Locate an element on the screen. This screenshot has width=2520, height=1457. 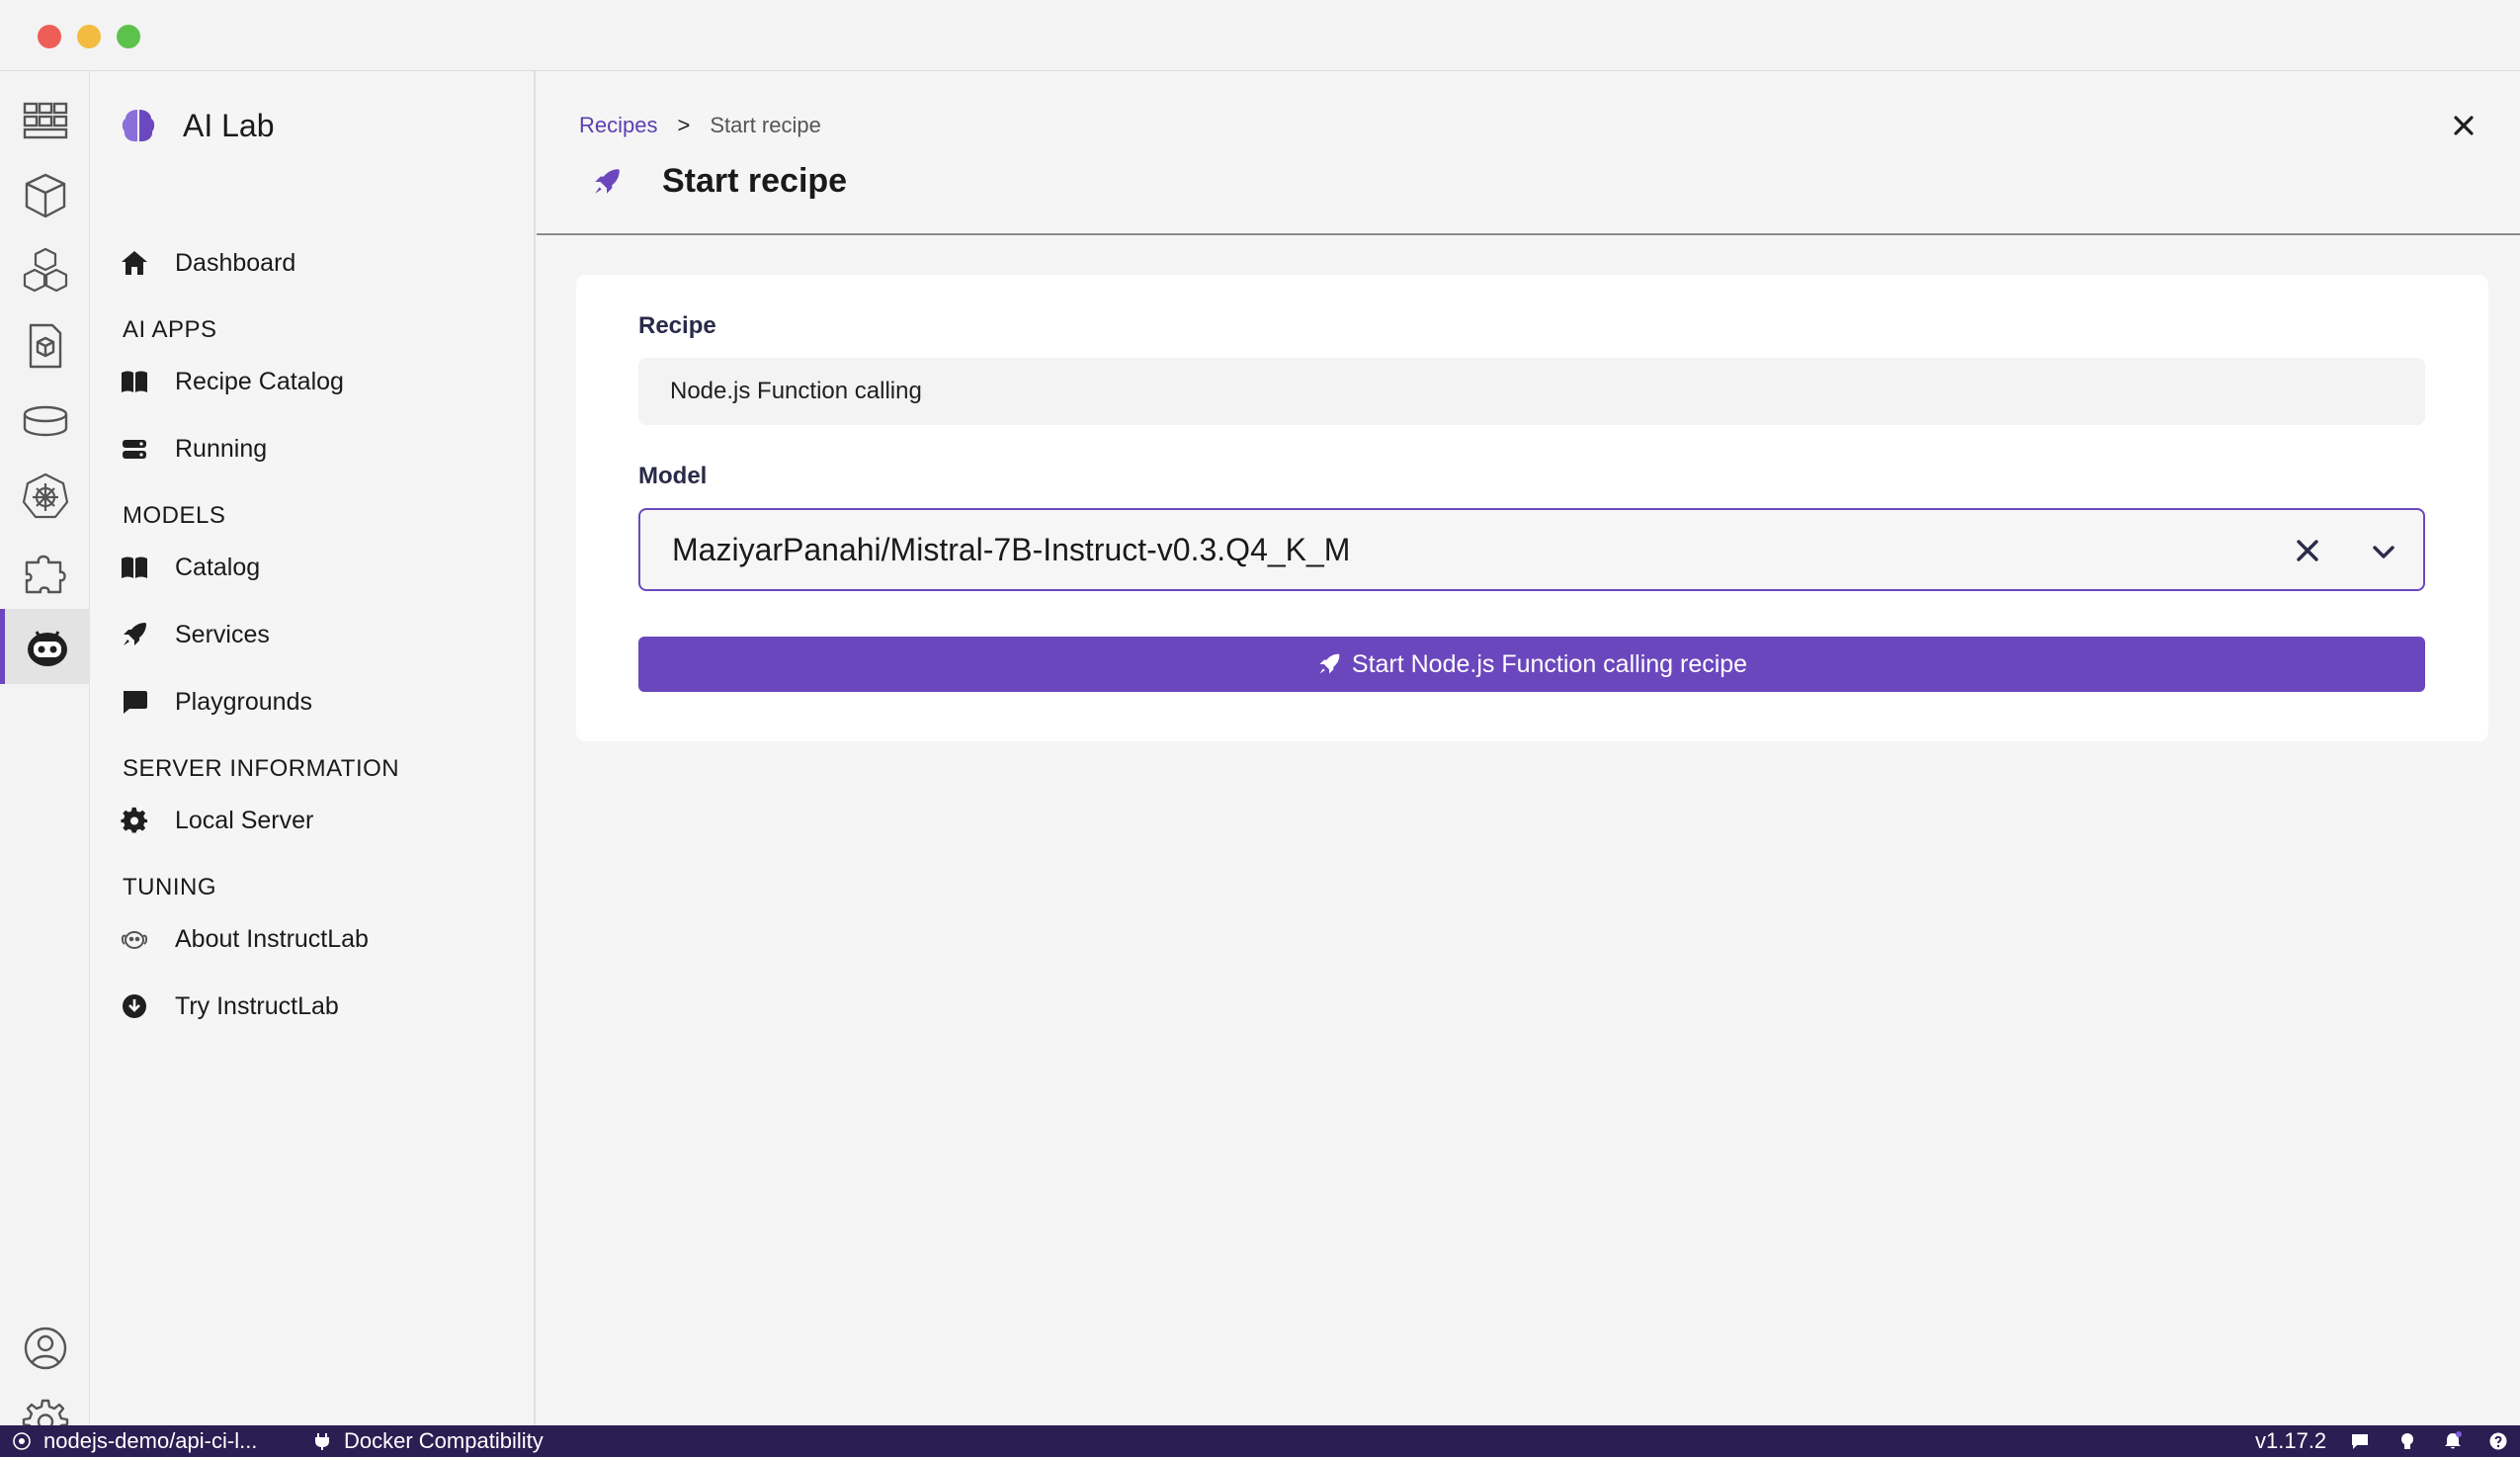
cube-icon is located at coordinates (45, 195).